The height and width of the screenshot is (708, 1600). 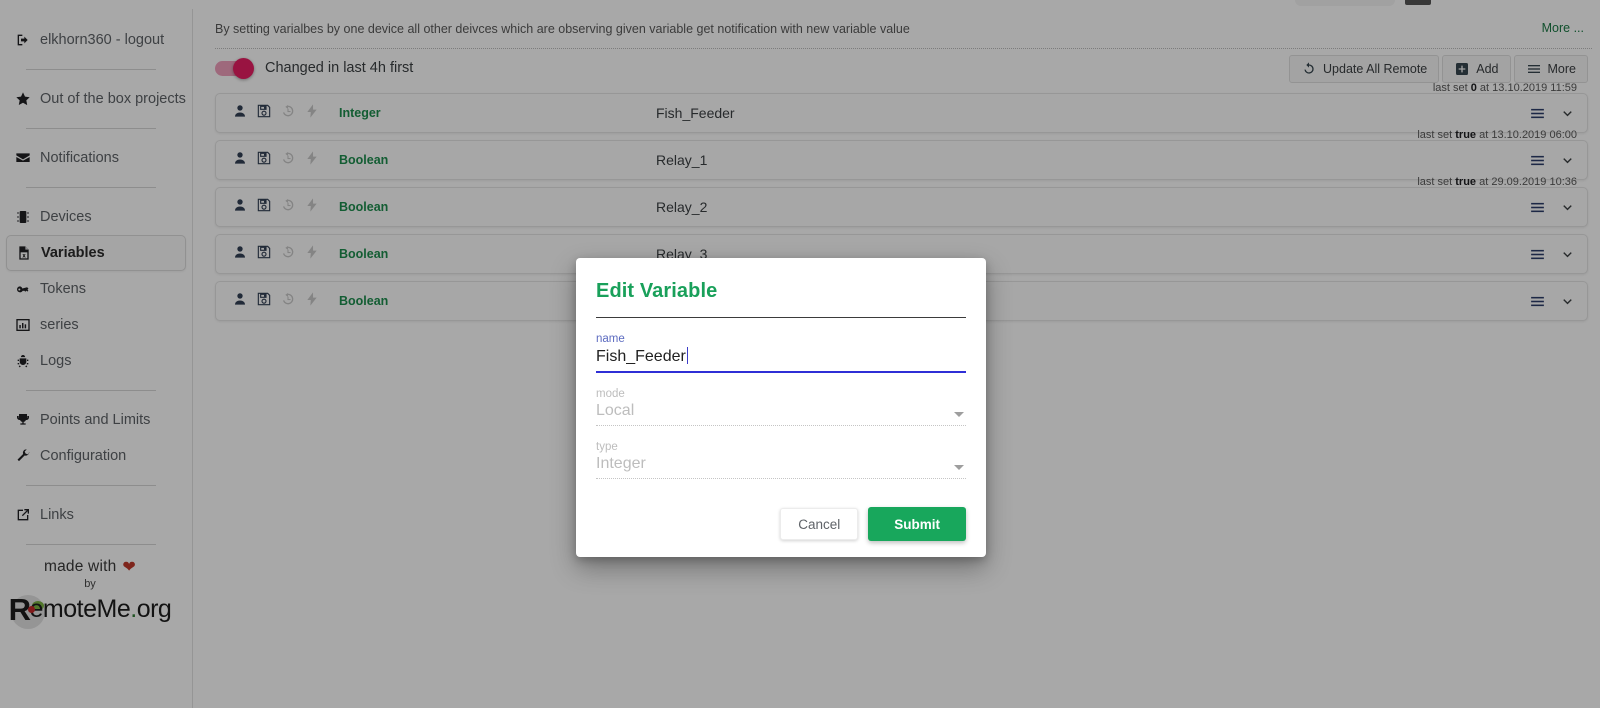 What do you see at coordinates (781, 414) in the screenshot?
I see `mode-select: Local` at bounding box center [781, 414].